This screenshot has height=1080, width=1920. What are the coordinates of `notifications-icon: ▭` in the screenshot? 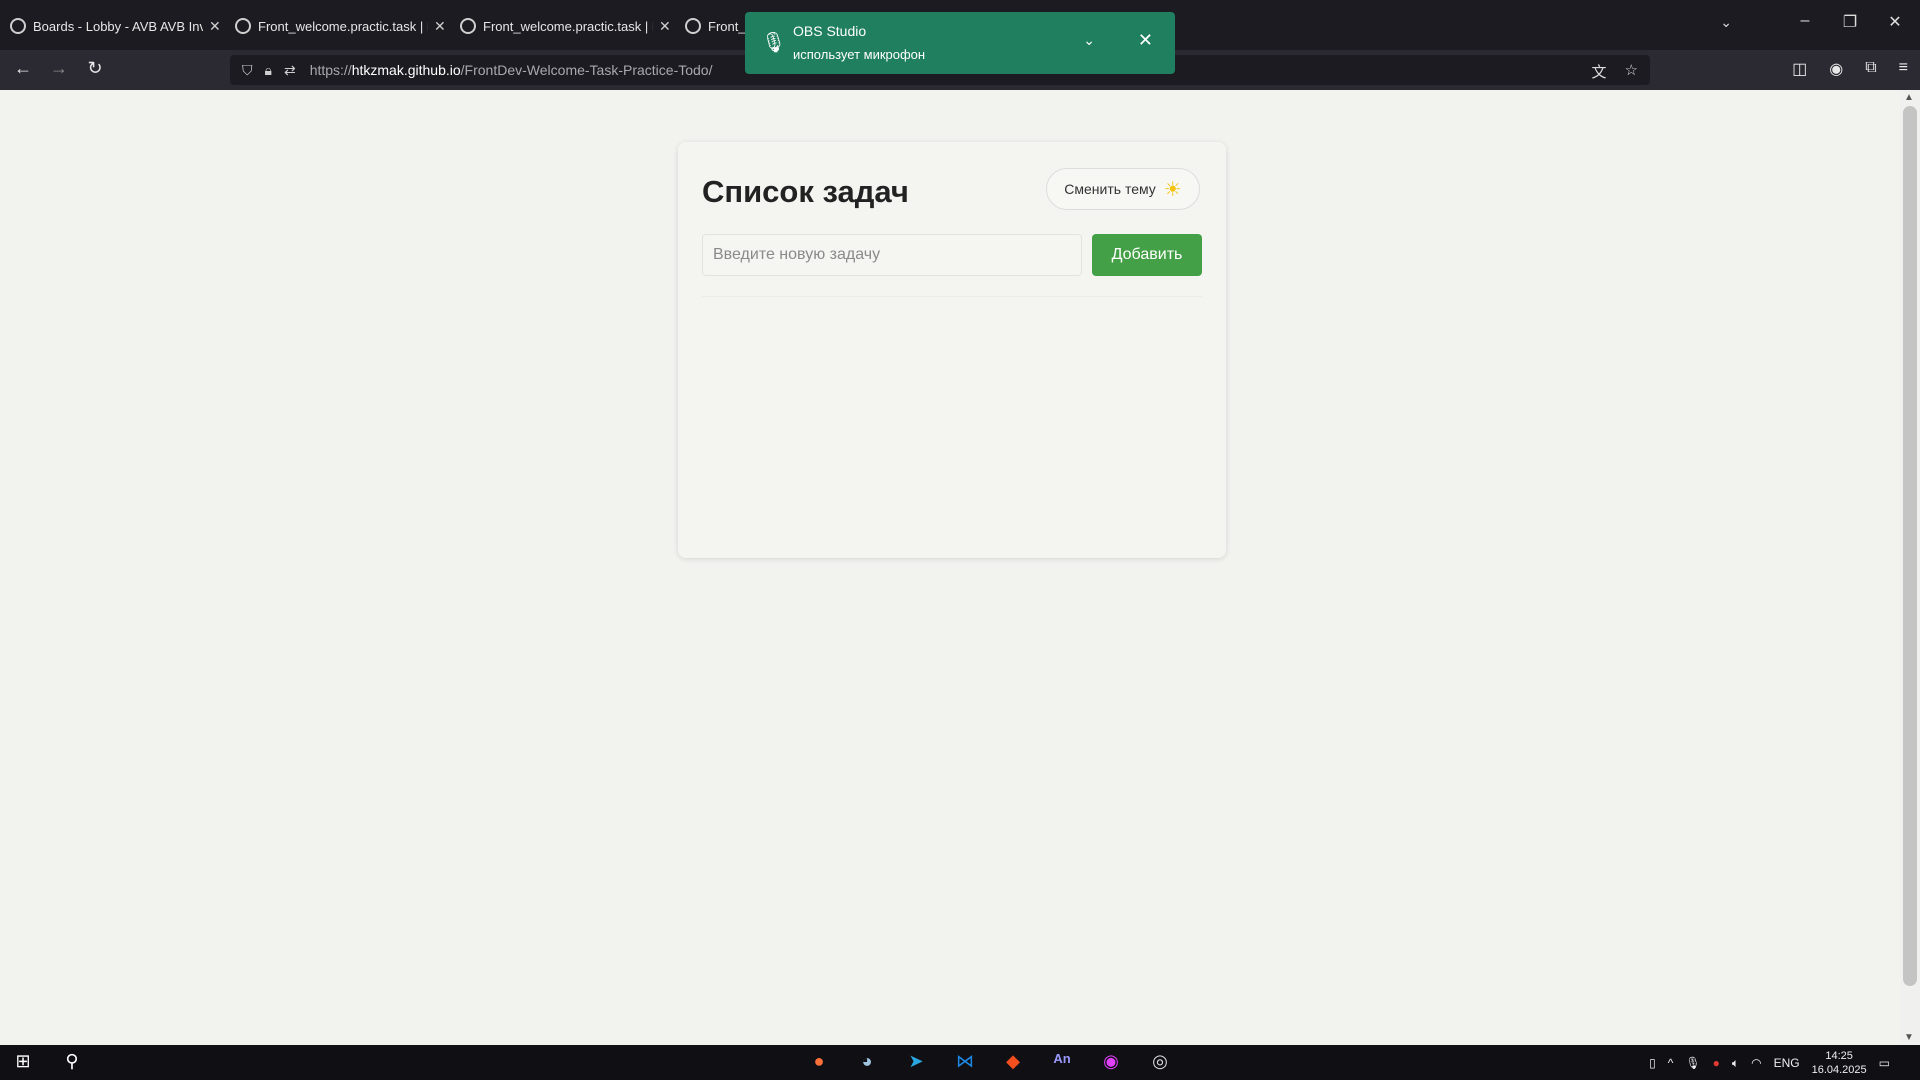 It's located at (1884, 1063).